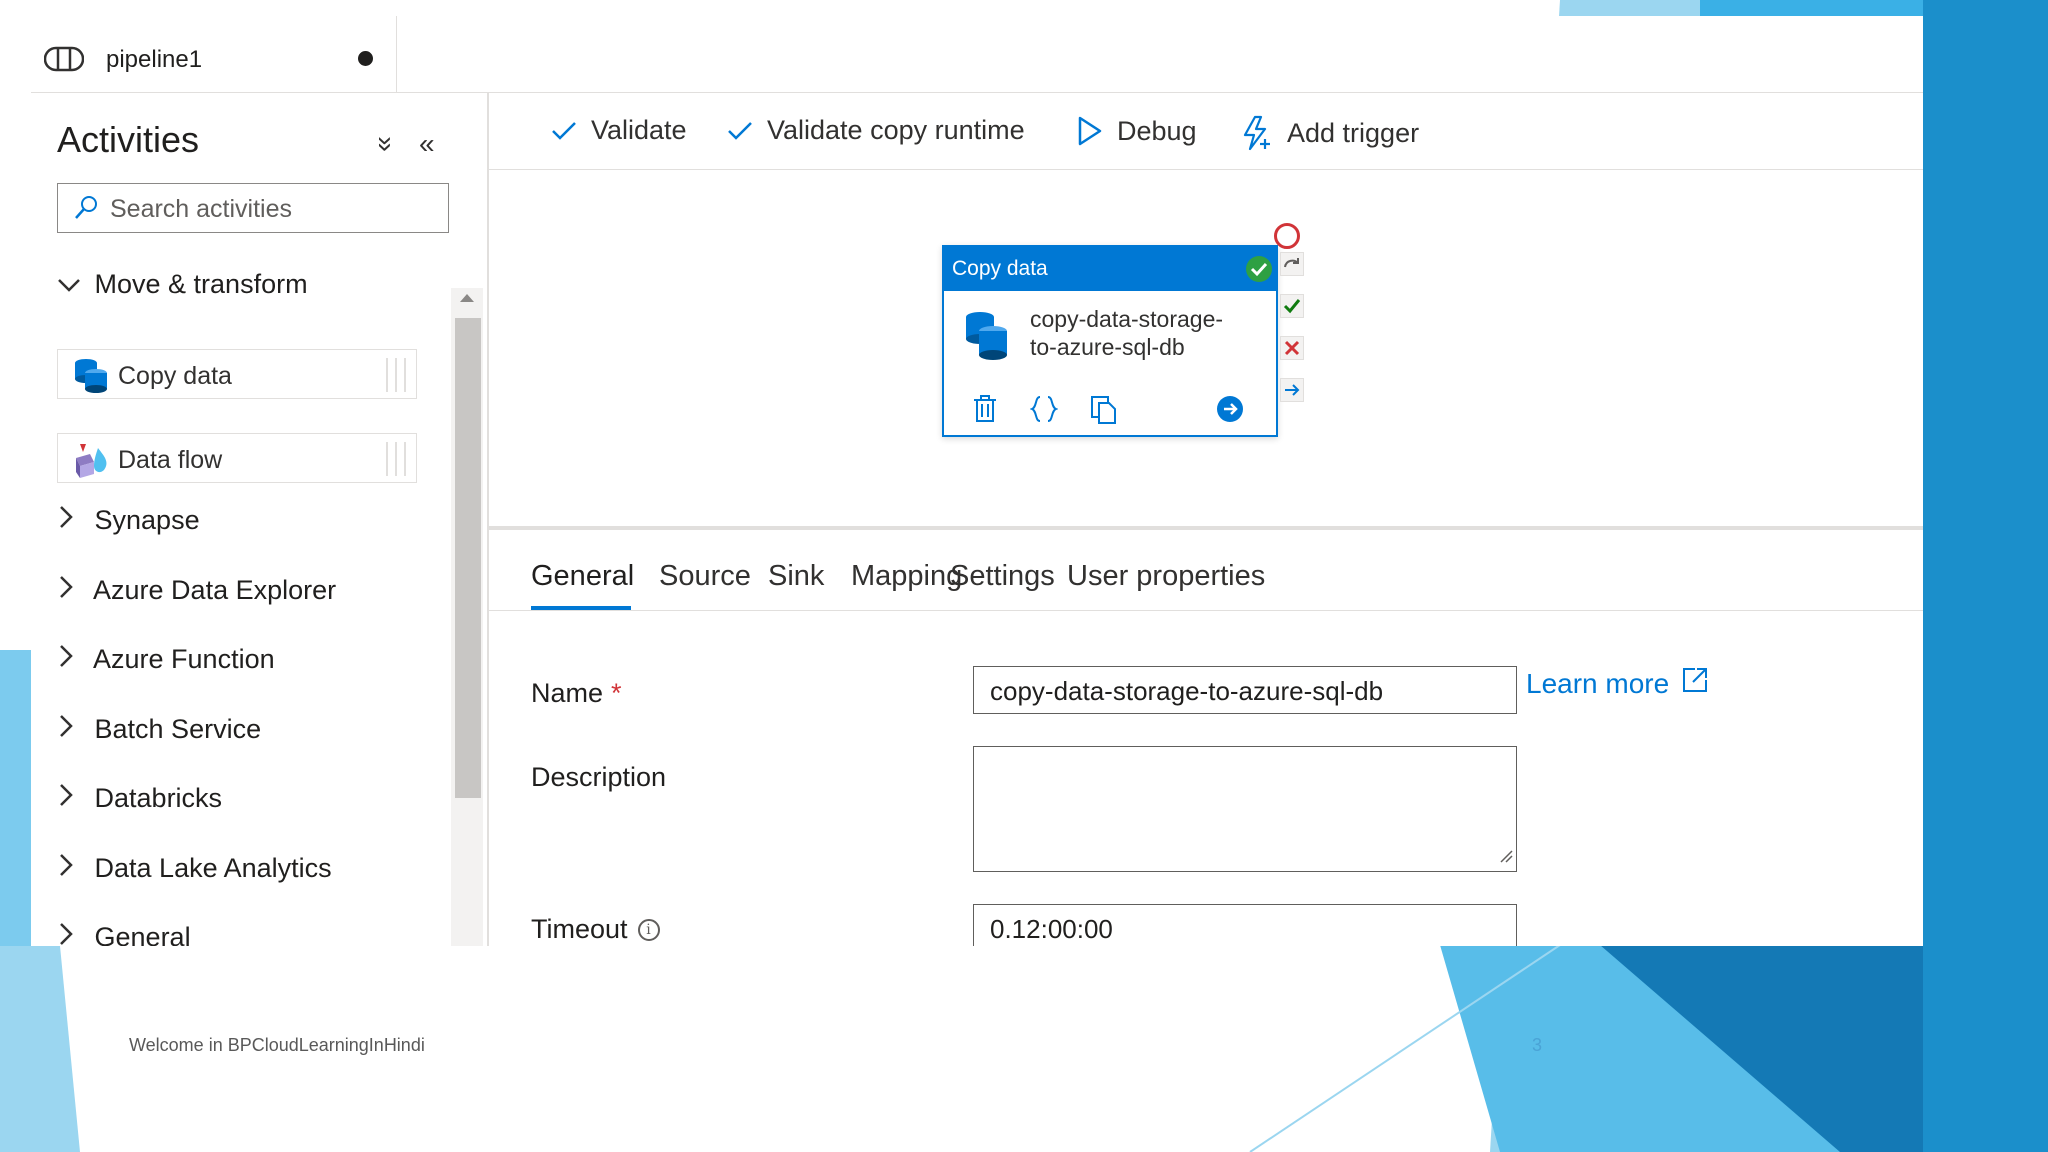  What do you see at coordinates (1292, 306) in the screenshot?
I see `success-port-icon` at bounding box center [1292, 306].